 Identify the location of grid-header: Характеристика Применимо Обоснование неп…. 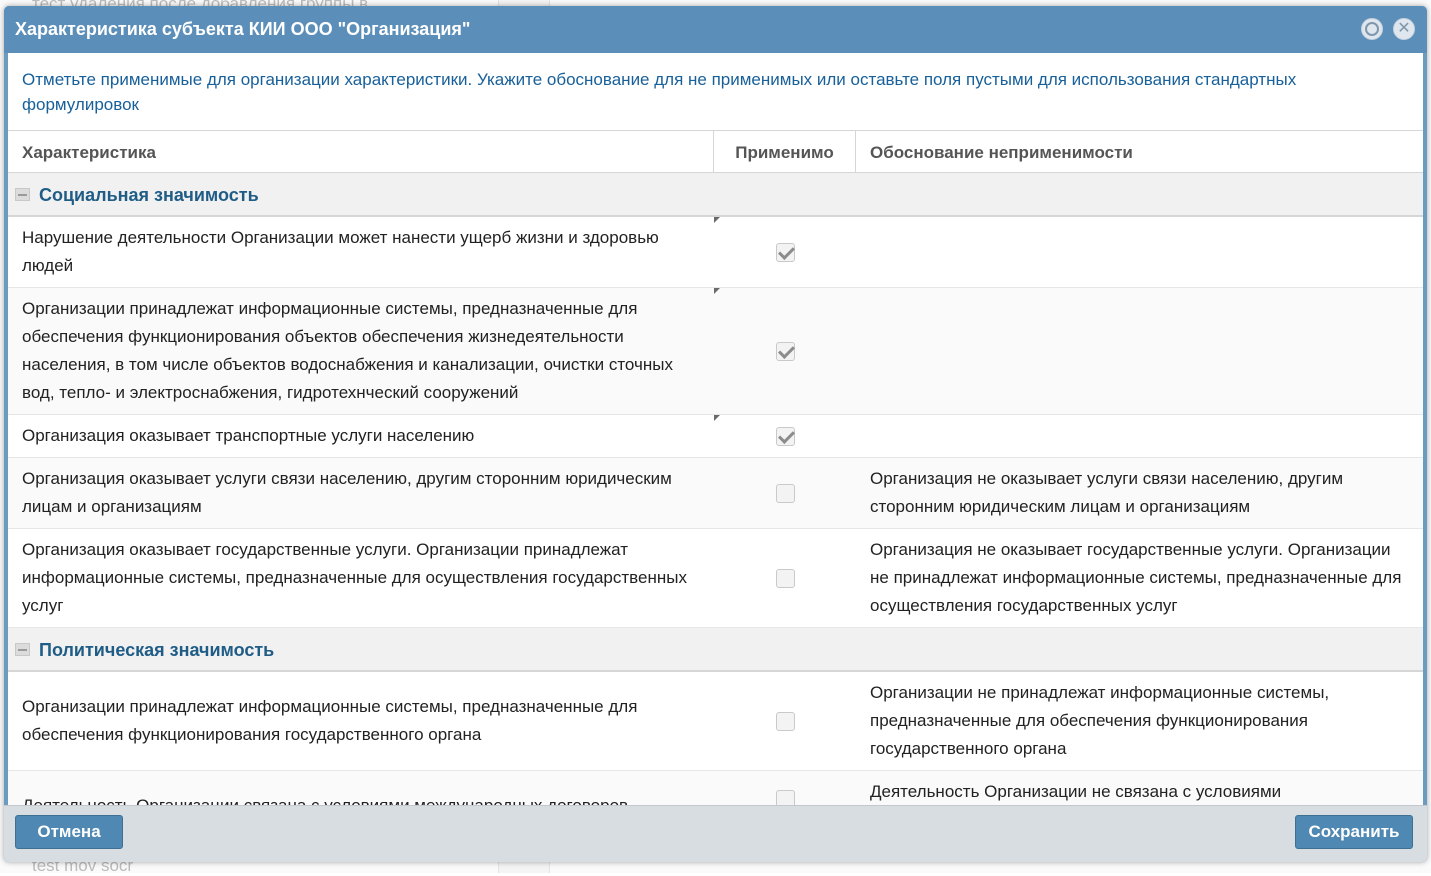
(715, 151).